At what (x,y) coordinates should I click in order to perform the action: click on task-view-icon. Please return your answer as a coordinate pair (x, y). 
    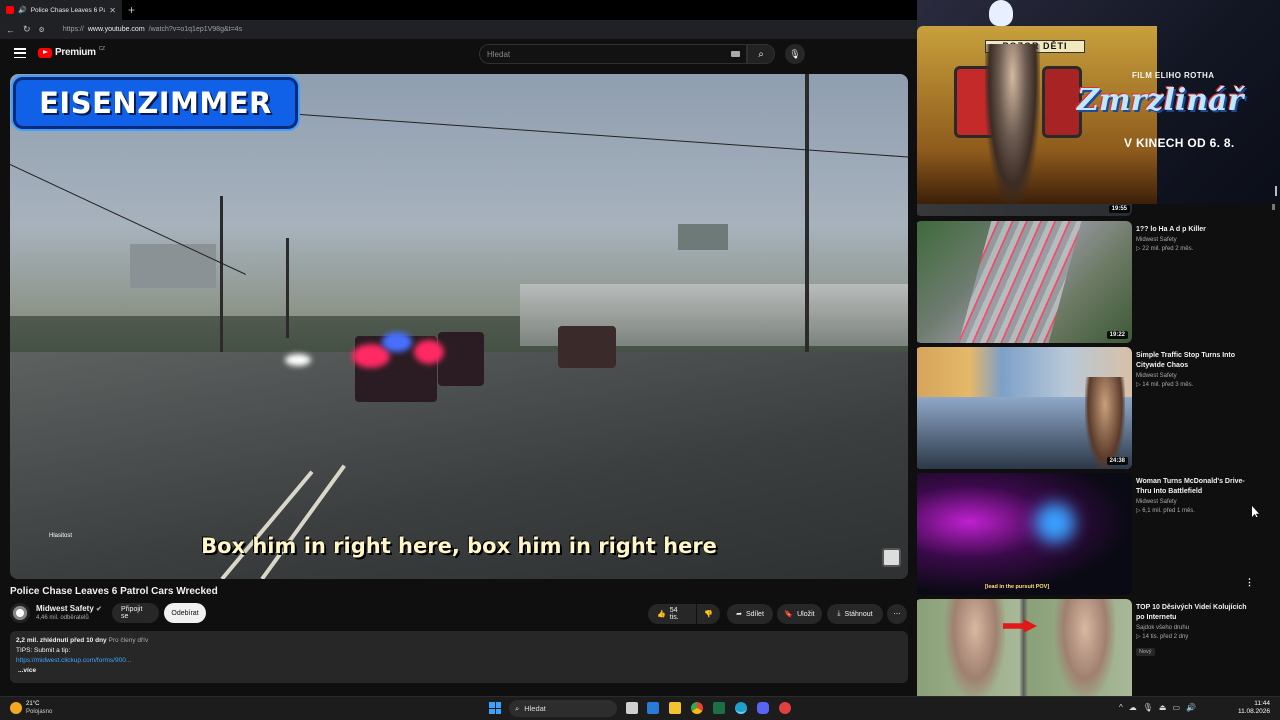
    Looking at the image, I should click on (632, 708).